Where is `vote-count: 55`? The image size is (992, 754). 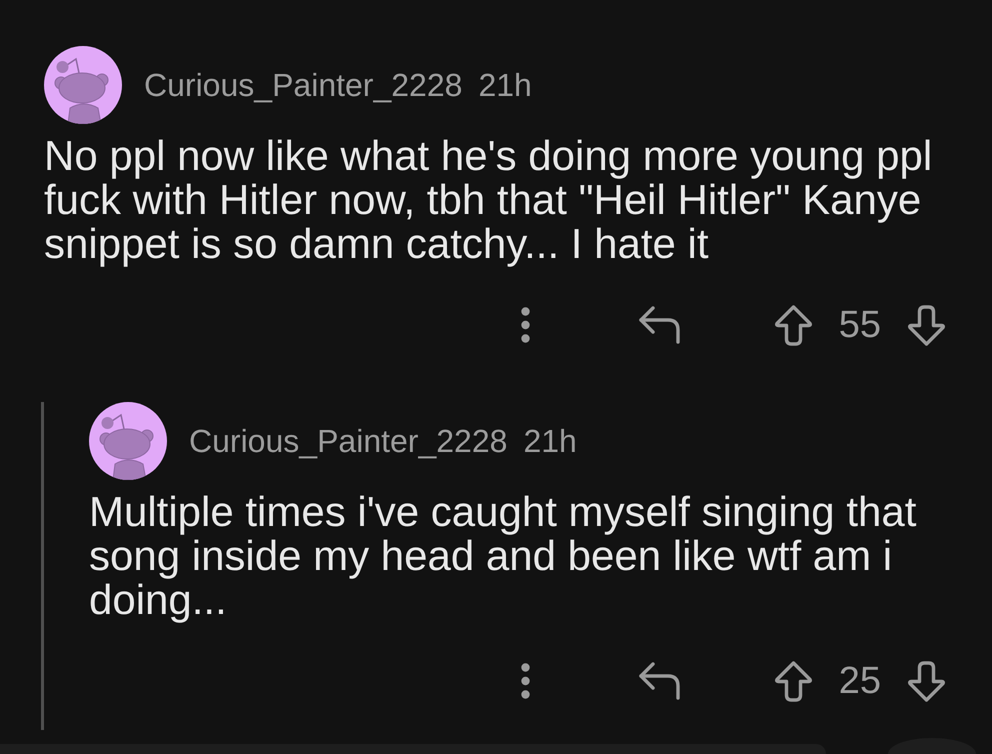 vote-count: 55 is located at coordinates (859, 325).